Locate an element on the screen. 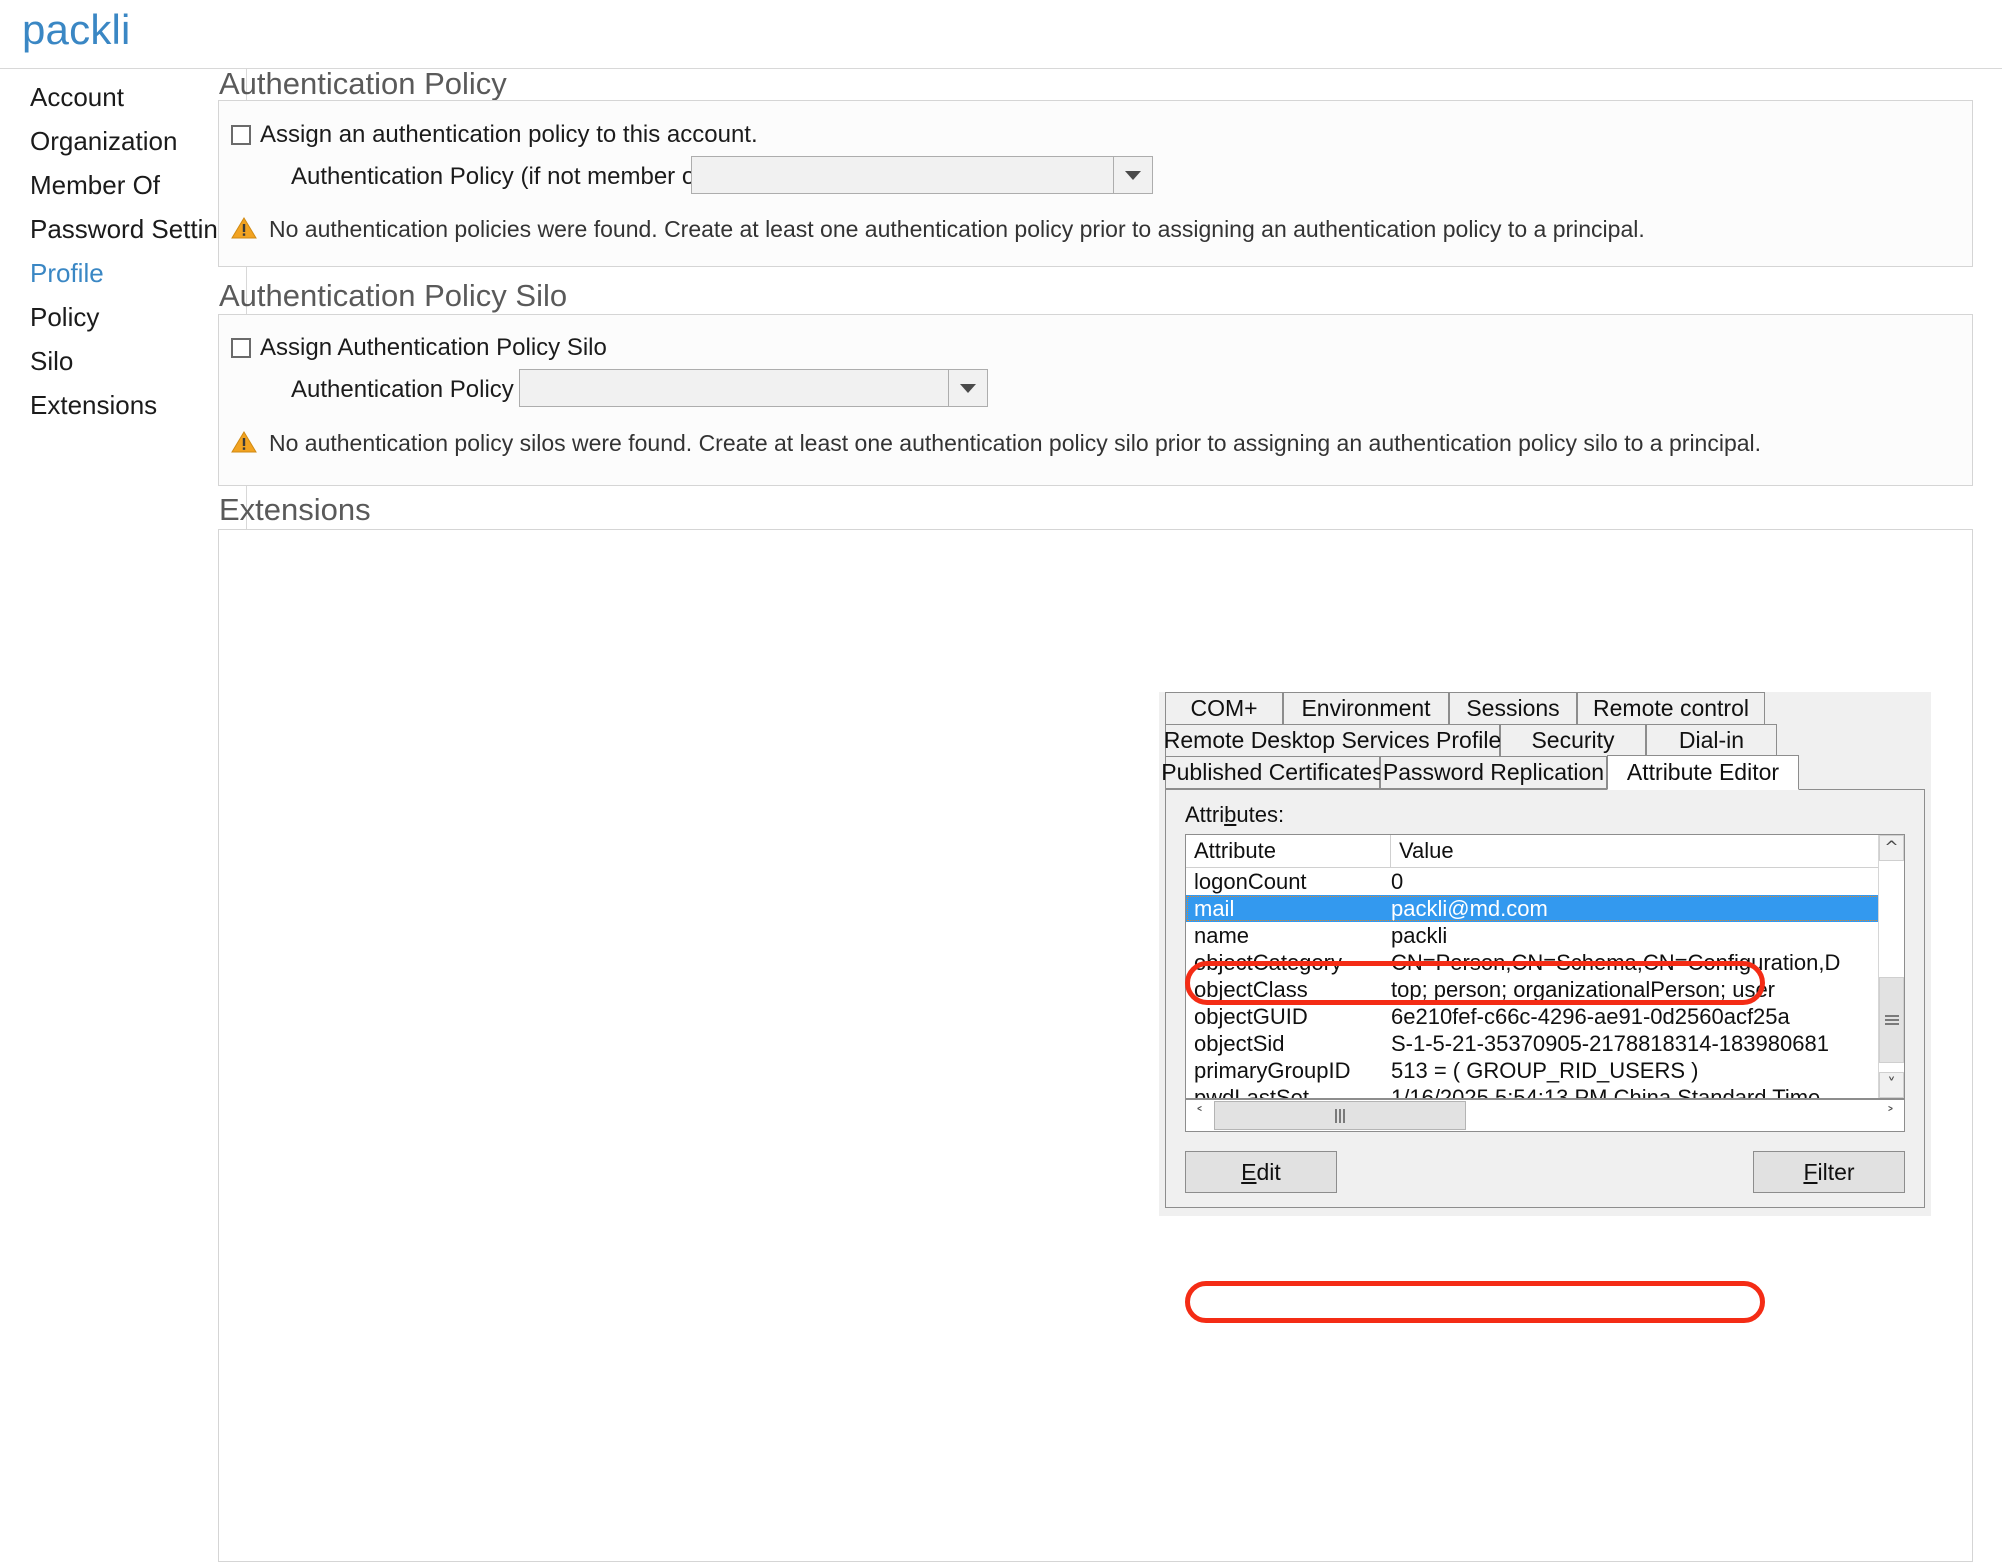 Image resolution: width=2002 pixels, height=1562 pixels. column-header-attribute: Attribute is located at coordinates (1288, 851).